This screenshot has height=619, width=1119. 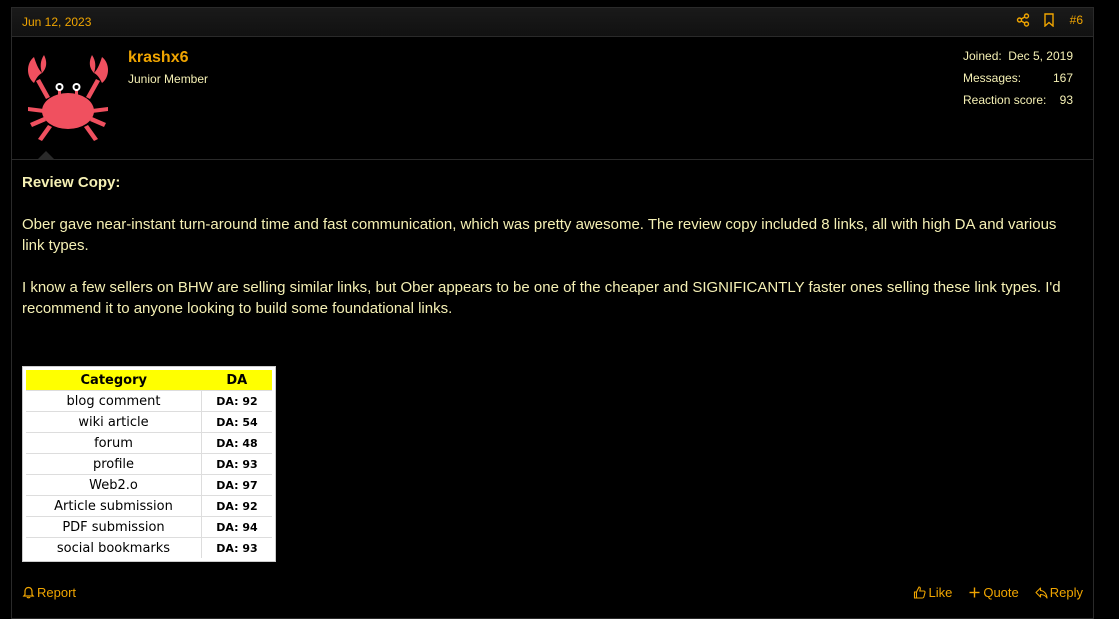 What do you see at coordinates (1066, 592) in the screenshot?
I see `reply-label: Reply` at bounding box center [1066, 592].